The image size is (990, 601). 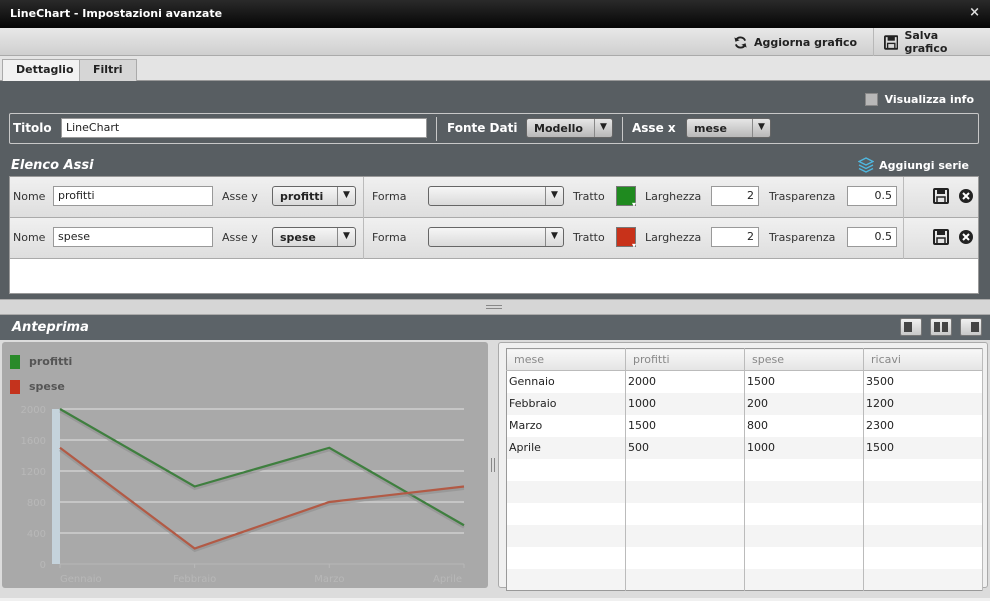 I want to click on column-header: ricavi, so click(x=923, y=359).